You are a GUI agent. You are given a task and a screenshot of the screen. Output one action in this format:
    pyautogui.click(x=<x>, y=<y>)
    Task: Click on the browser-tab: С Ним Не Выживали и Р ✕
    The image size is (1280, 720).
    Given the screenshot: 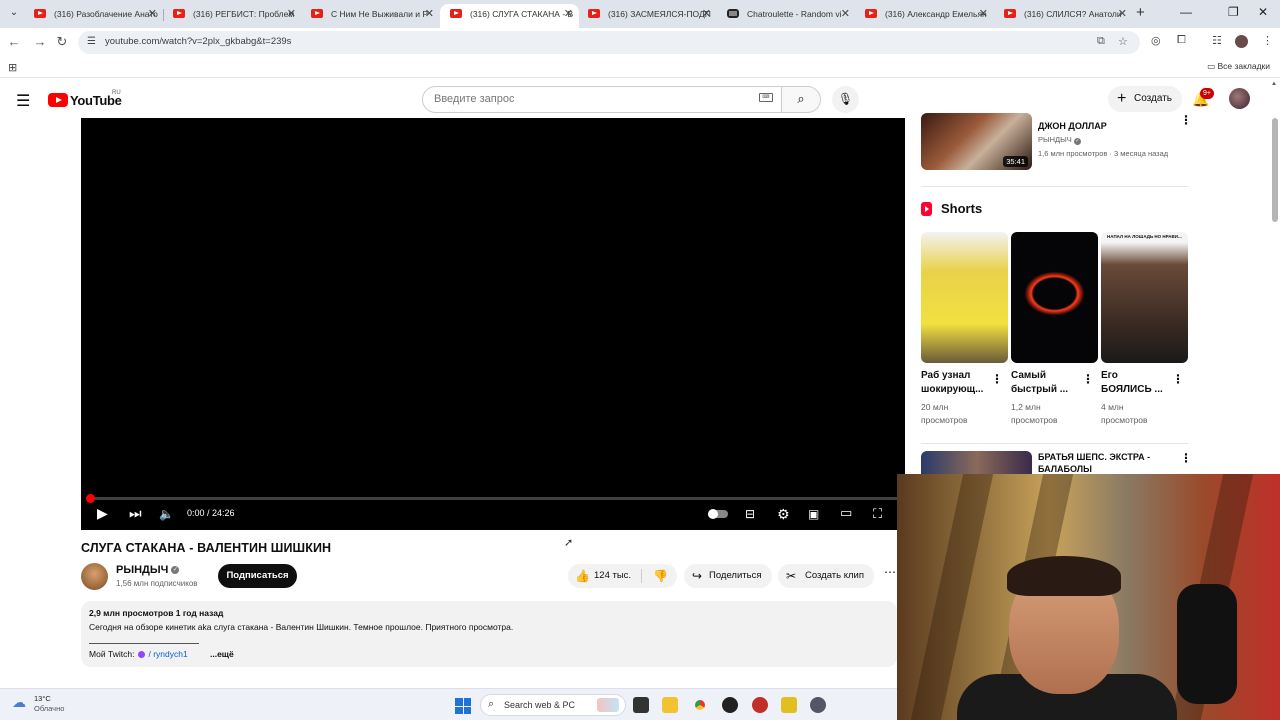 What is the action you would take?
    pyautogui.click(x=370, y=16)
    